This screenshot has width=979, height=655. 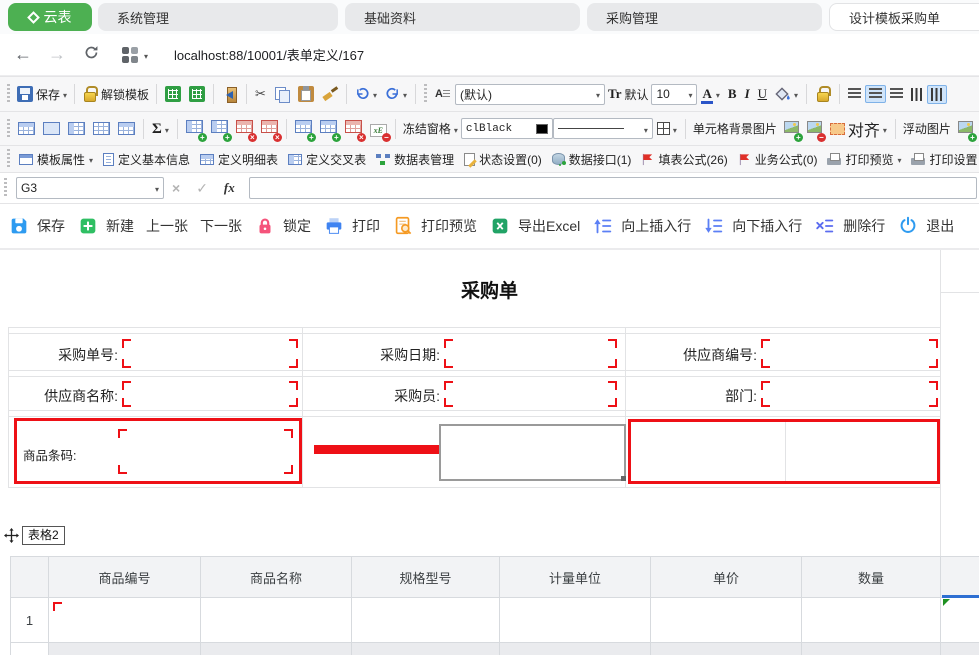 I want to click on sum-button: Σ, so click(x=160, y=129).